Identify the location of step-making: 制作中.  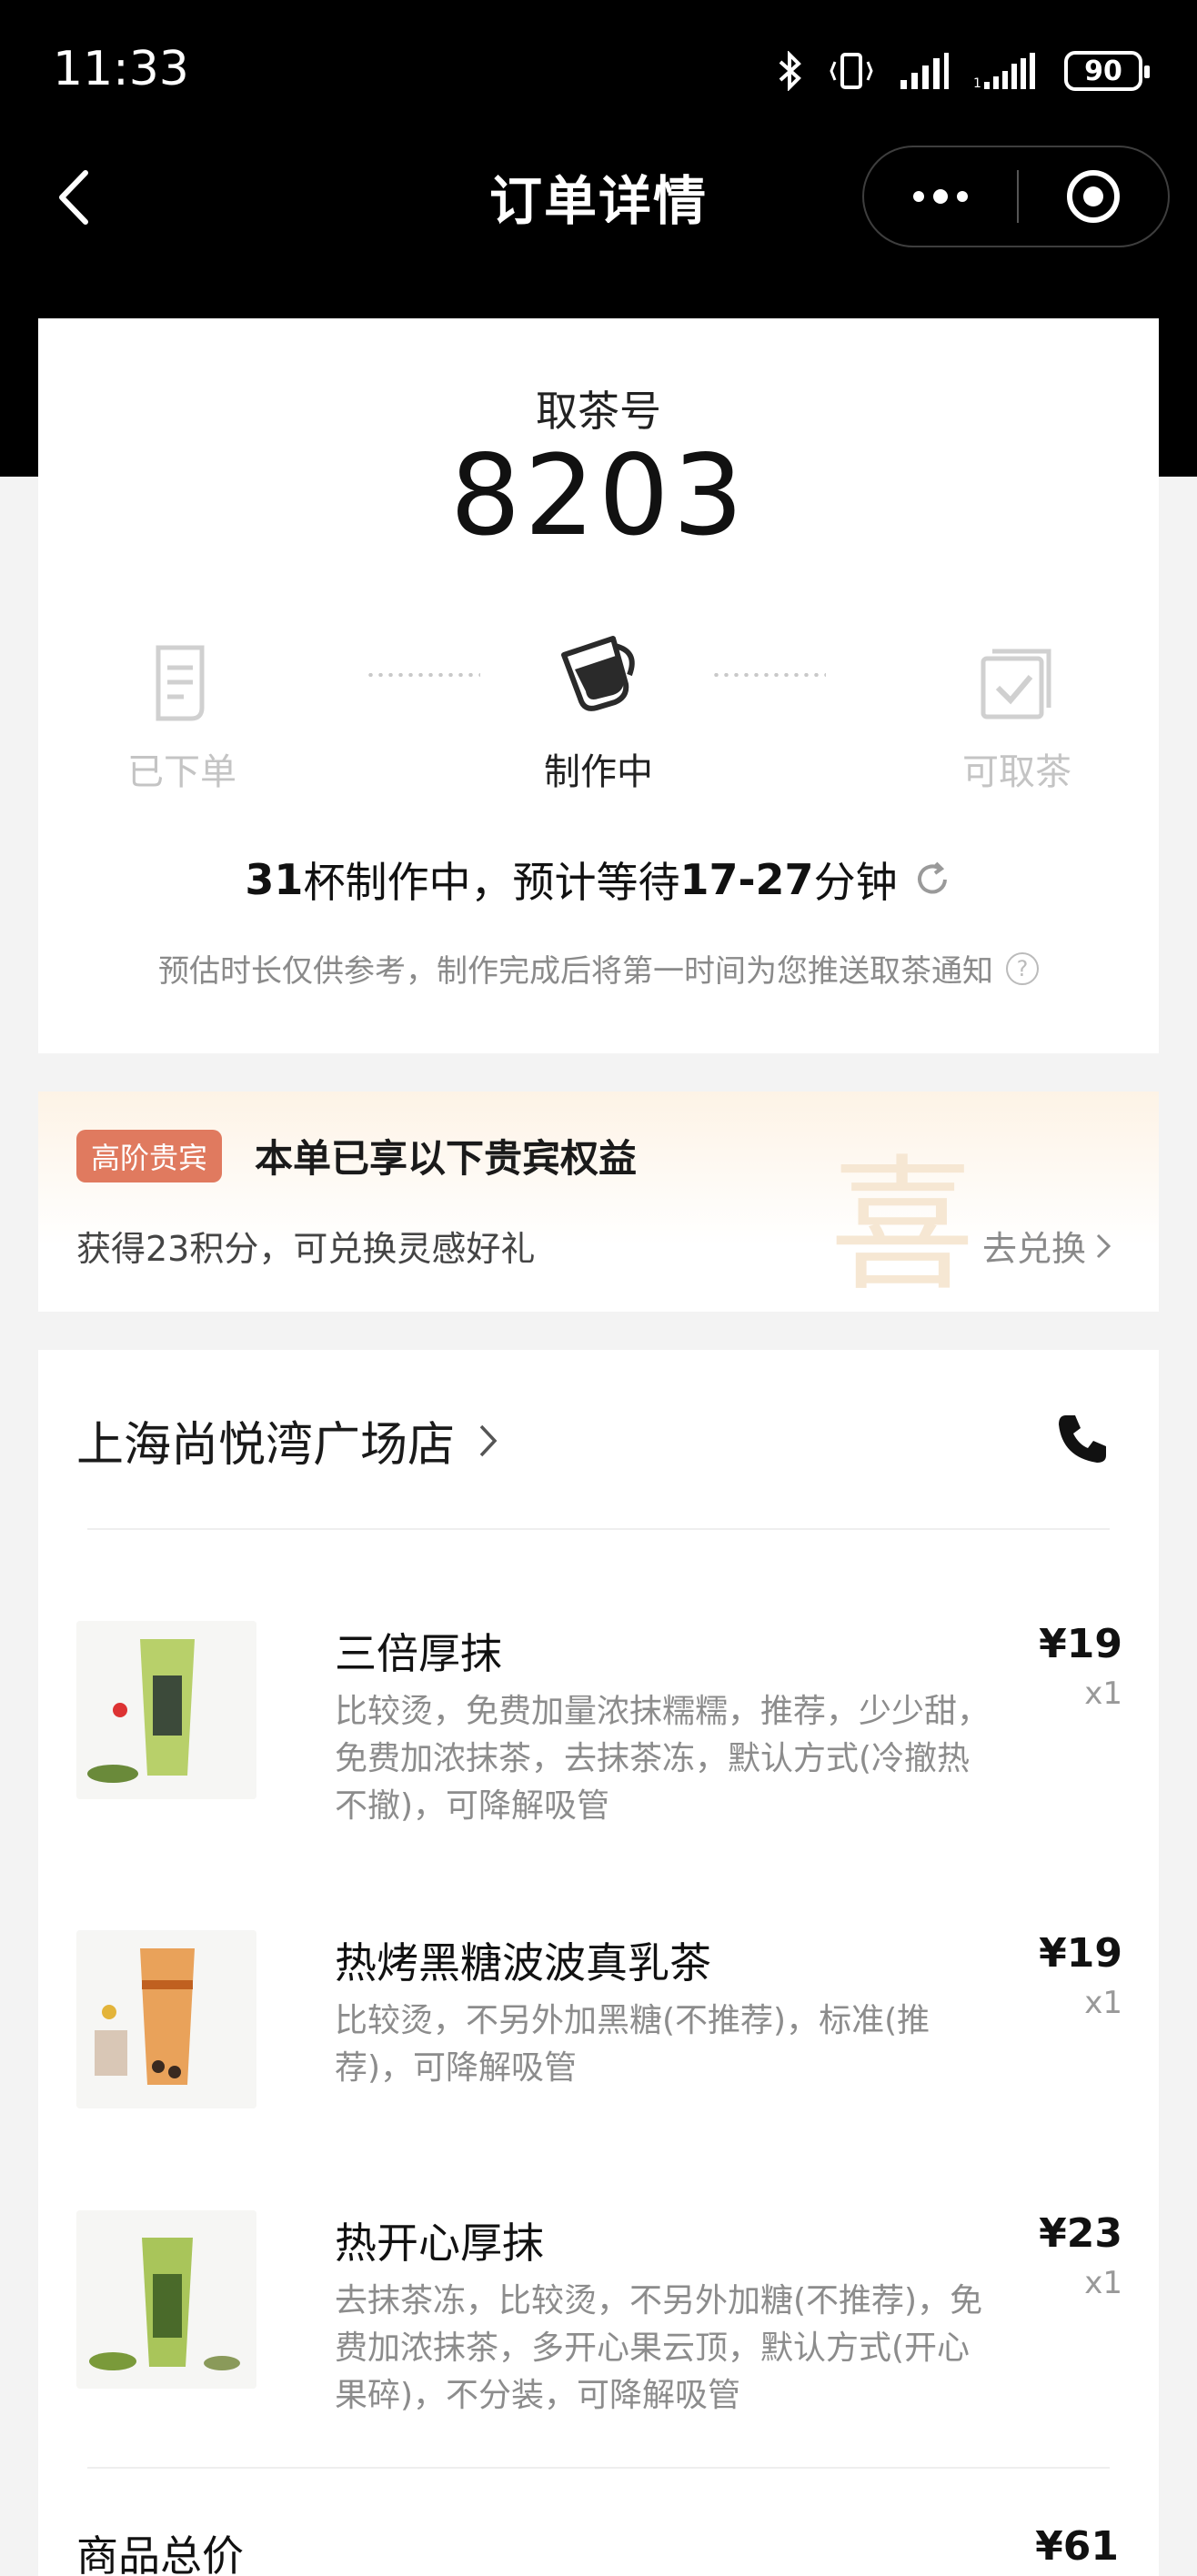
(598, 714).